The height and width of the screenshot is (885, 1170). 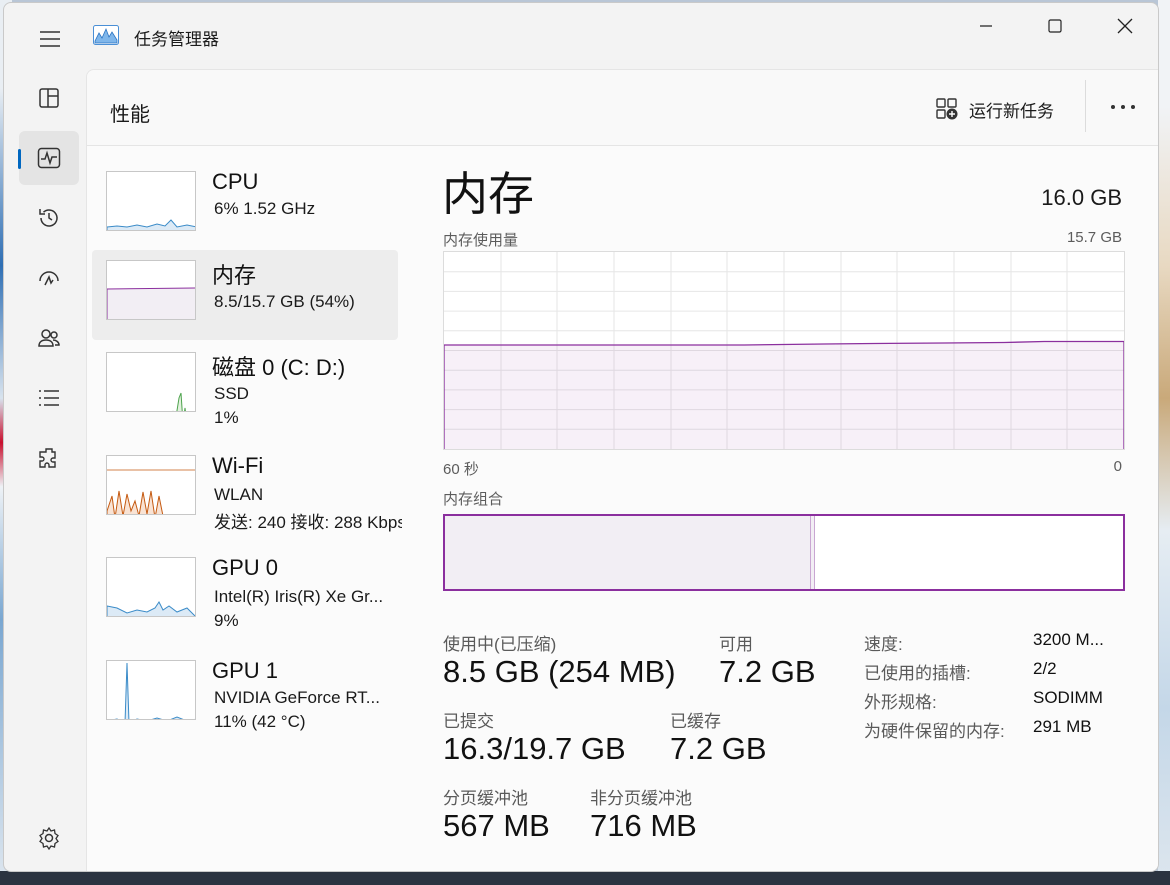 What do you see at coordinates (1164, 442) in the screenshot?
I see `desktop-background-right` at bounding box center [1164, 442].